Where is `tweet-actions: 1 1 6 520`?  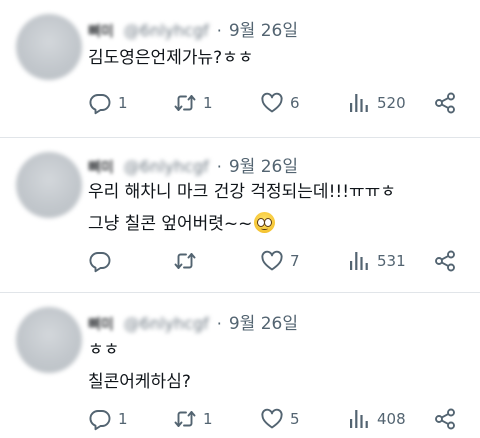 tweet-actions: 1 1 6 520 is located at coordinates (278, 103).